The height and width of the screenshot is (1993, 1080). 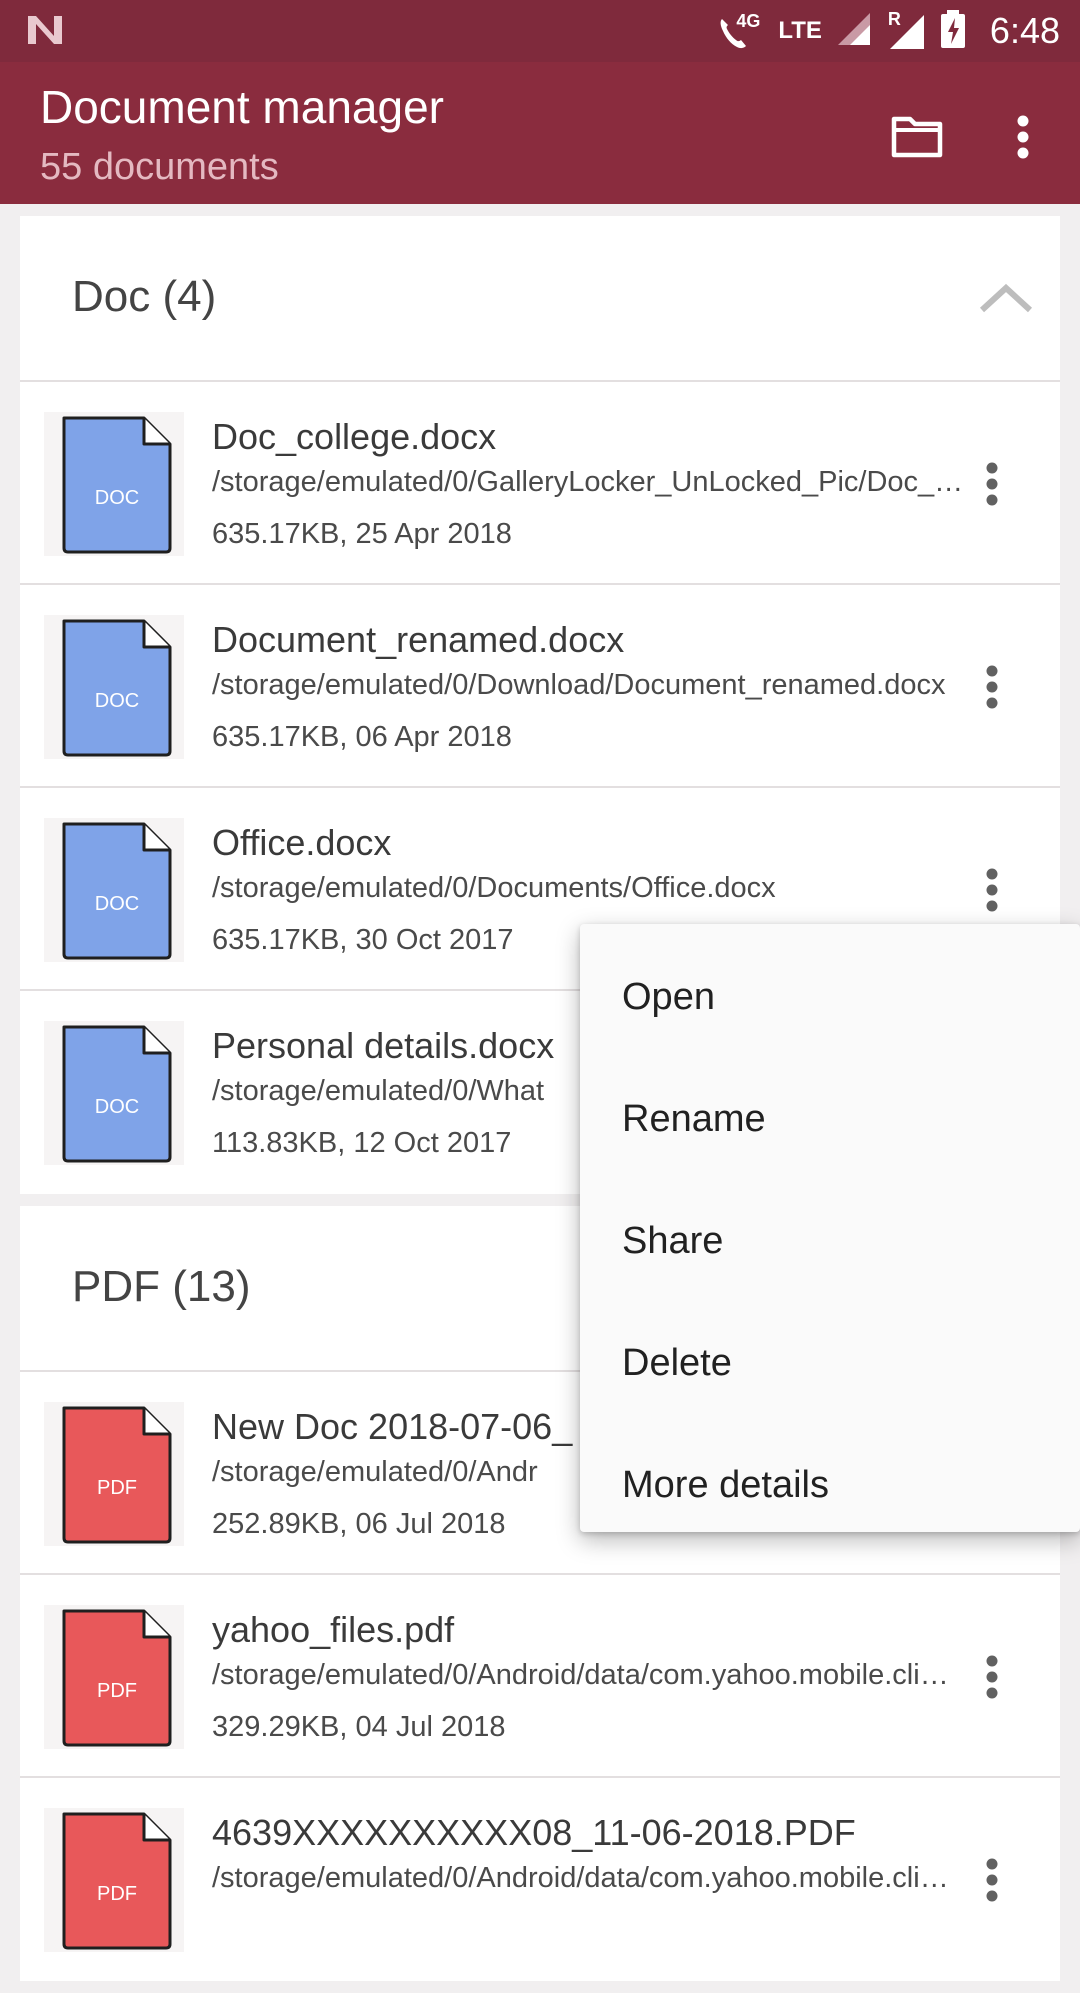 I want to click on file-size-date: 635.17KB, 25 Apr 2018, so click(x=362, y=534).